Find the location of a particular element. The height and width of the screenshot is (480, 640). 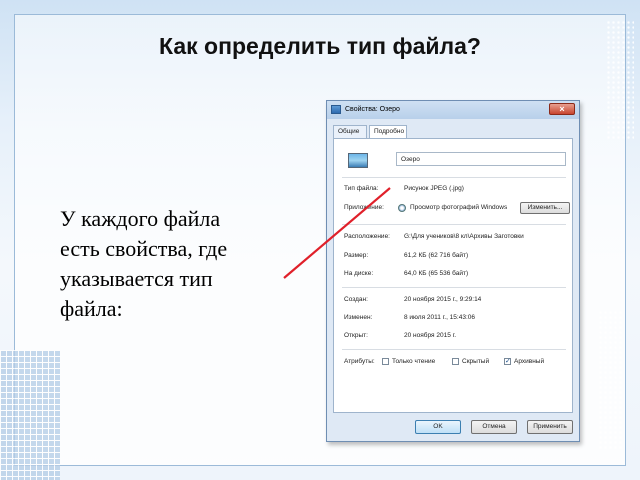

pointer-line is located at coordinates (337, 233).